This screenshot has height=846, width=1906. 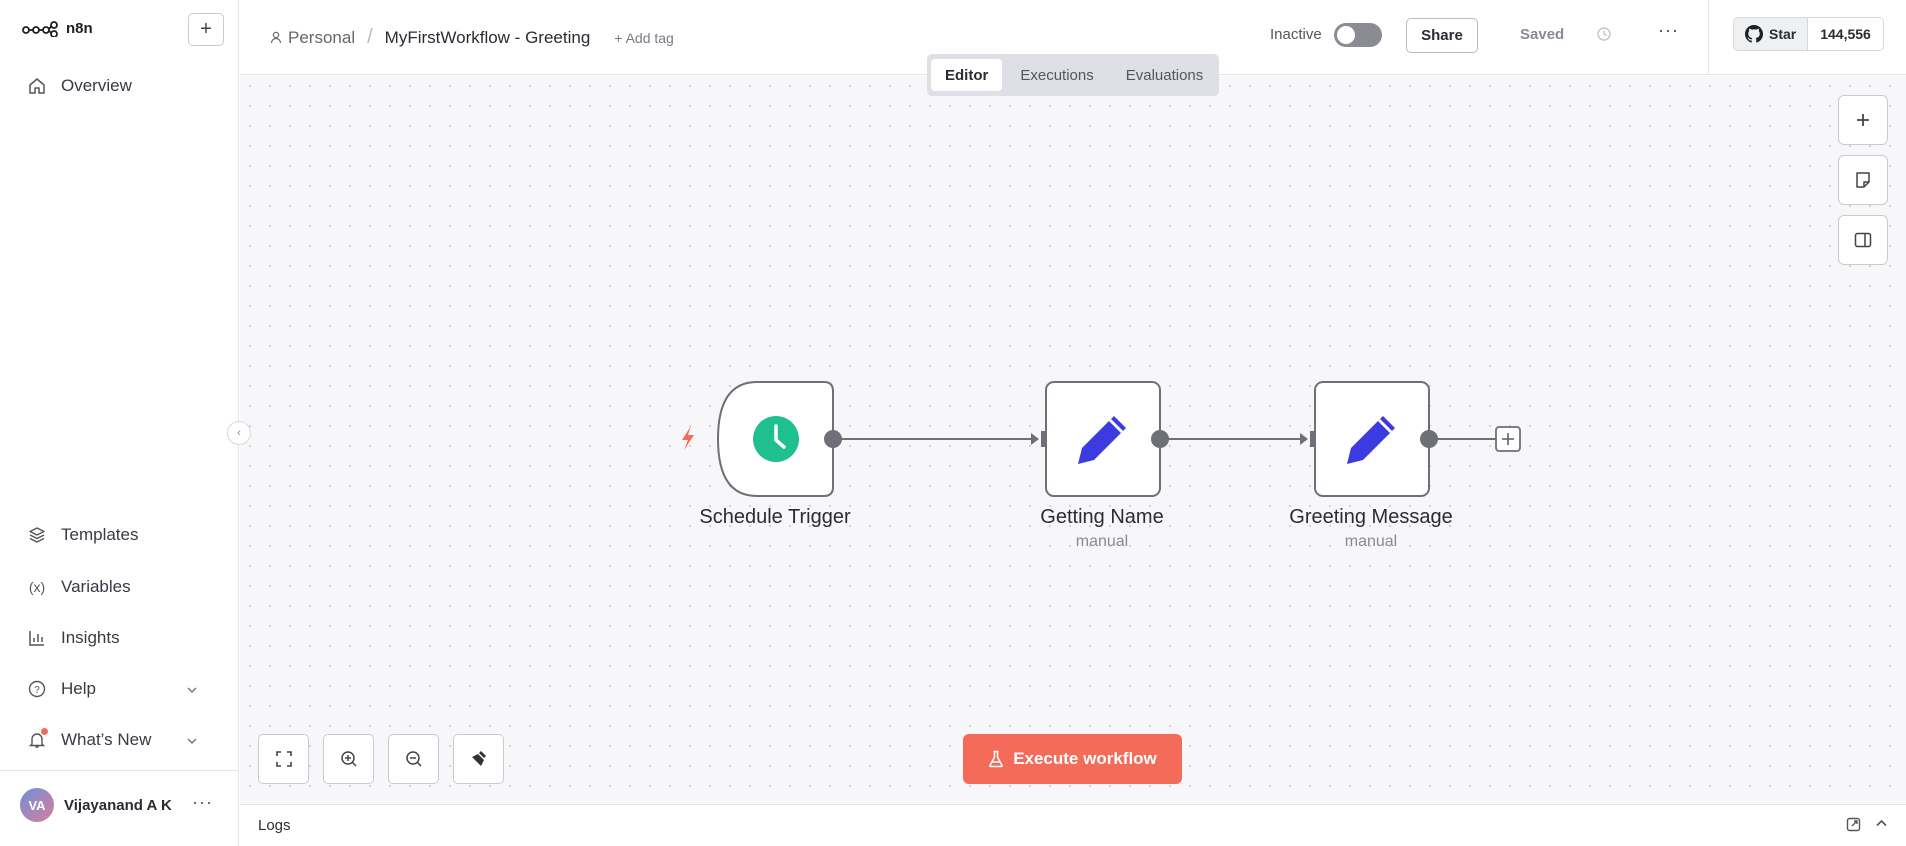 I want to click on github-star: Star, so click(x=1771, y=34).